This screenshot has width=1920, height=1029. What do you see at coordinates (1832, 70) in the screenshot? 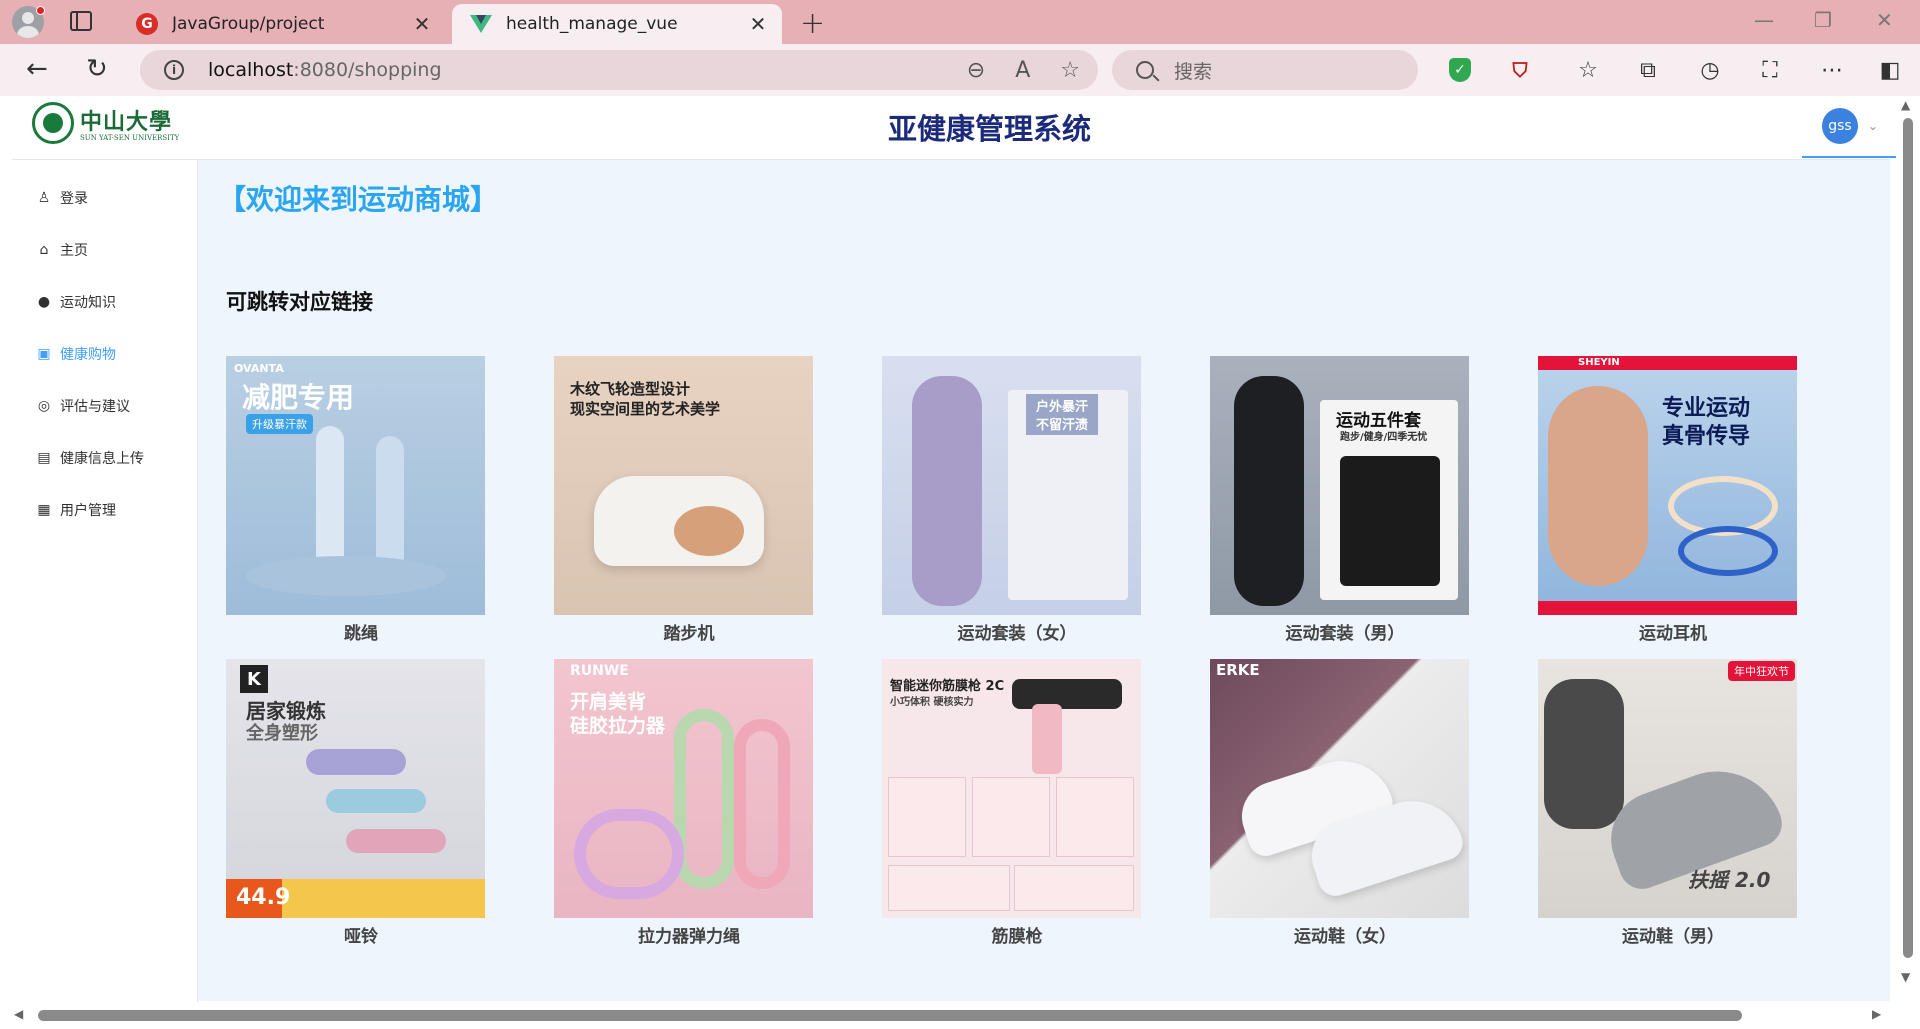
I see `more-menu-icon: ⋯` at bounding box center [1832, 70].